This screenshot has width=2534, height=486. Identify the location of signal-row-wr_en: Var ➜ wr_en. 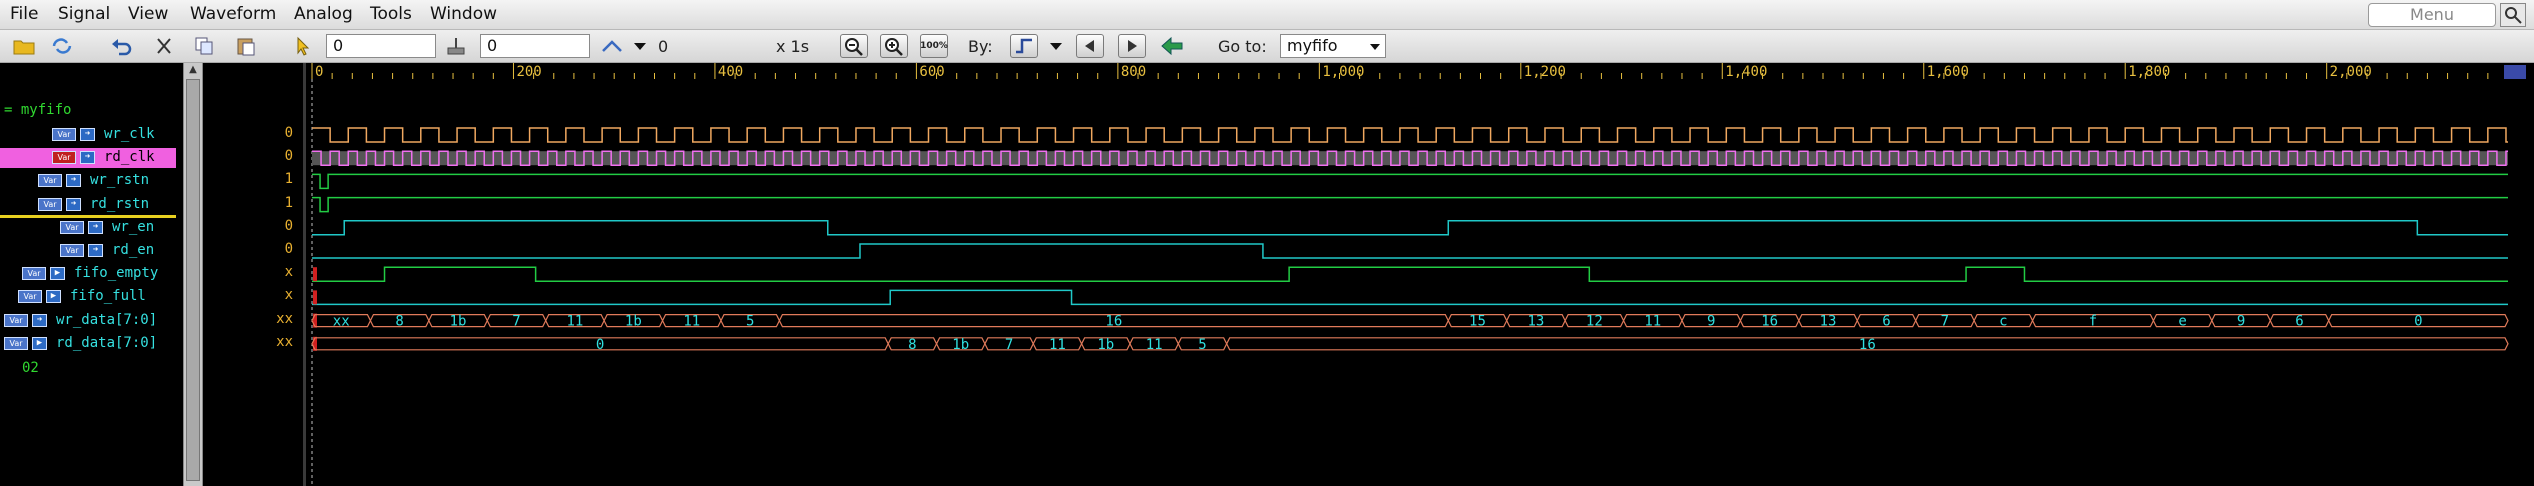
(88, 228).